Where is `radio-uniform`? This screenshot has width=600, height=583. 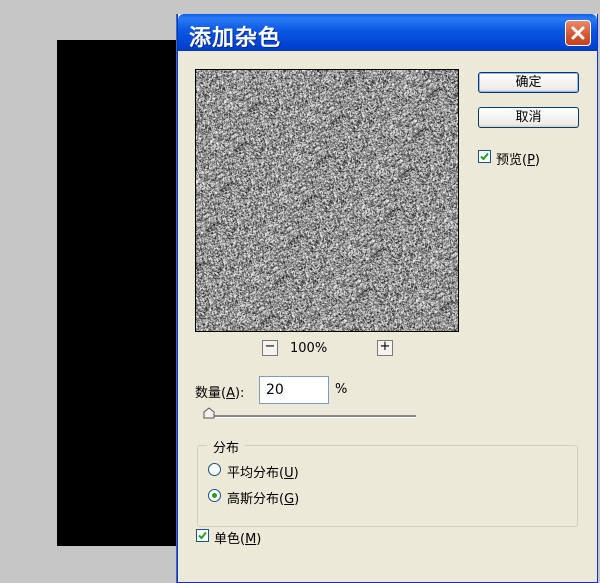 radio-uniform is located at coordinates (214, 469).